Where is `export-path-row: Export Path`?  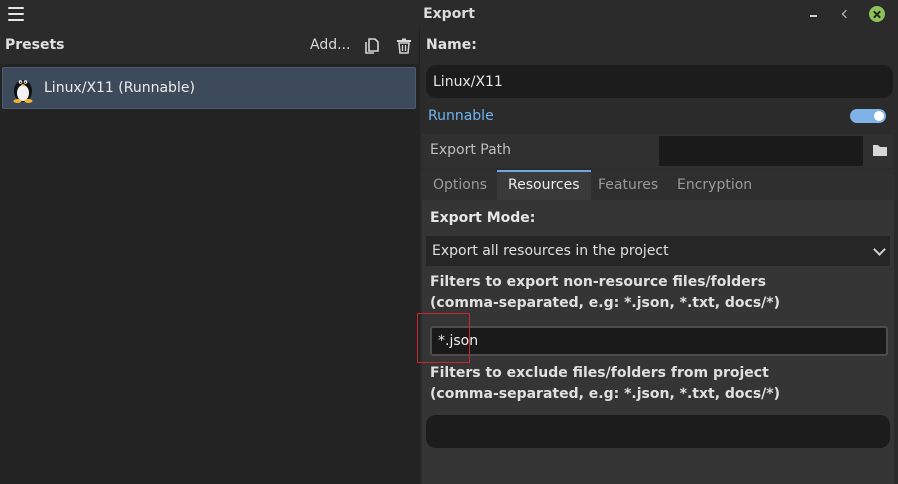 export-path-row: Export Path is located at coordinates (658, 151).